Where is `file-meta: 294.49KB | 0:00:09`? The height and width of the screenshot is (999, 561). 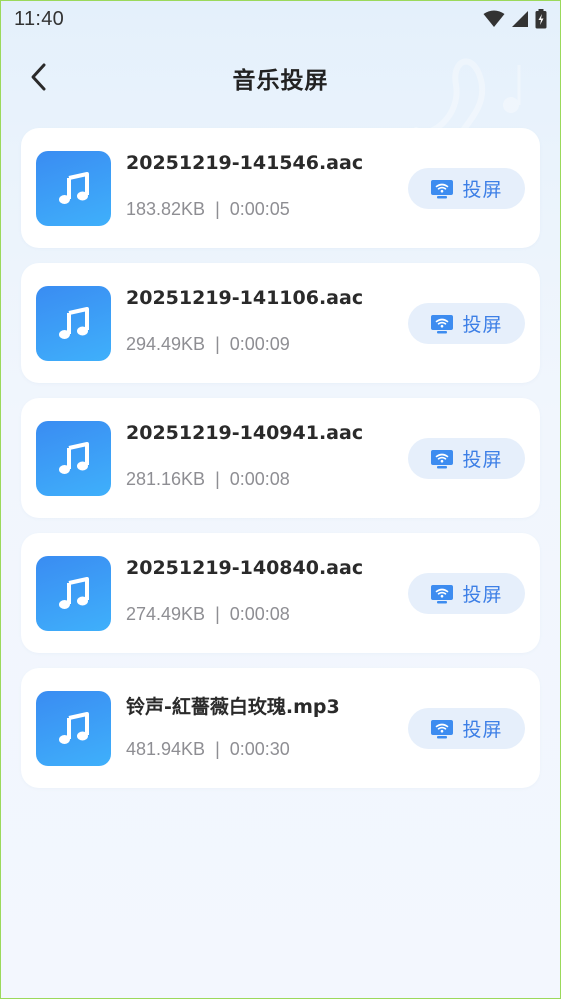
file-meta: 294.49KB | 0:00:09 is located at coordinates (208, 344).